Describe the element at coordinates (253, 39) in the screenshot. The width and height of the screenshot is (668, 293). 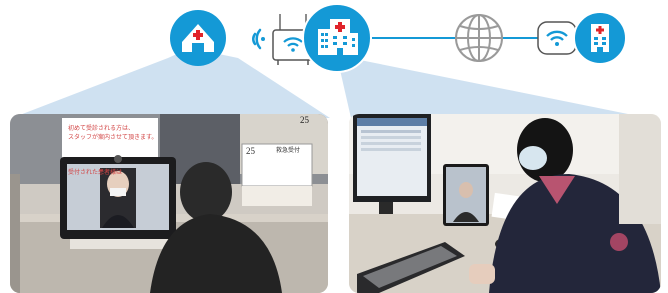
I see `wifi-signal-waves-icon` at that location.